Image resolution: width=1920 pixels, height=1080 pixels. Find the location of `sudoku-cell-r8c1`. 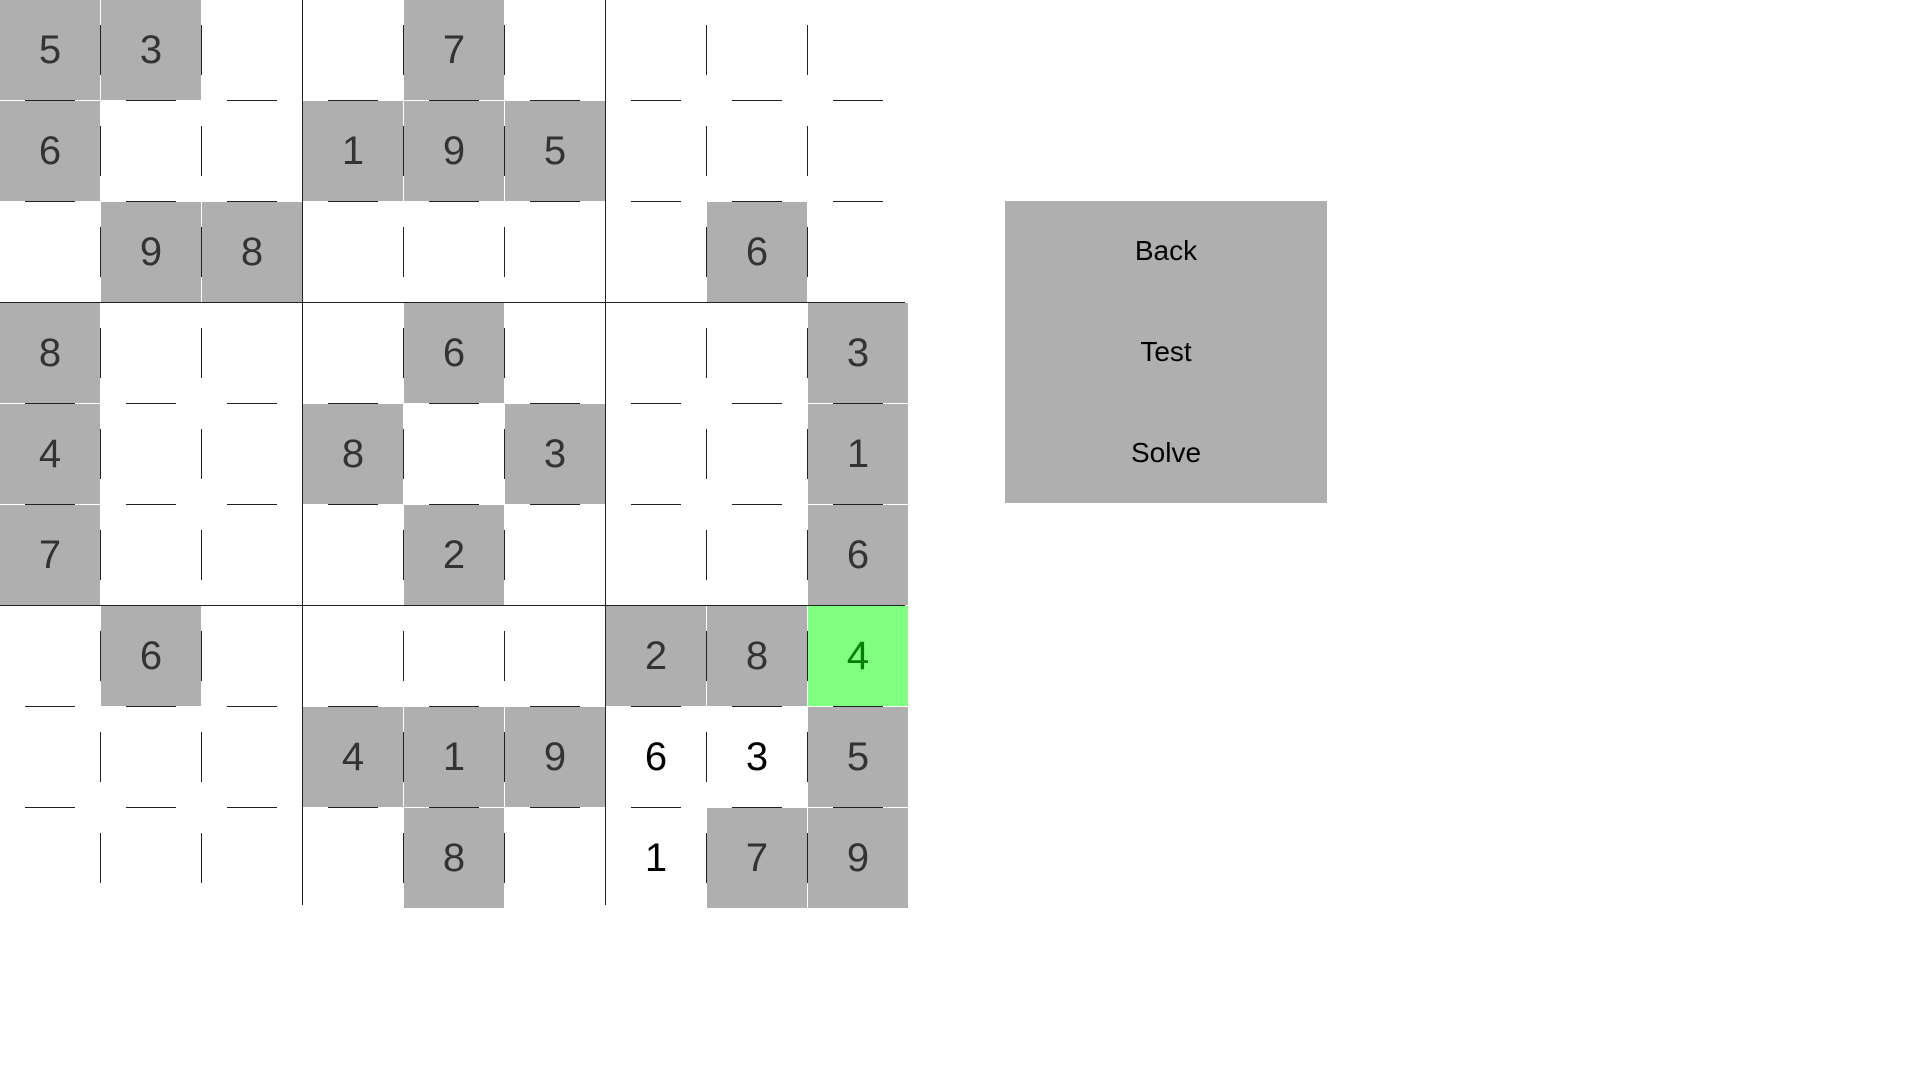

sudoku-cell-r8c1 is located at coordinates (50, 757).